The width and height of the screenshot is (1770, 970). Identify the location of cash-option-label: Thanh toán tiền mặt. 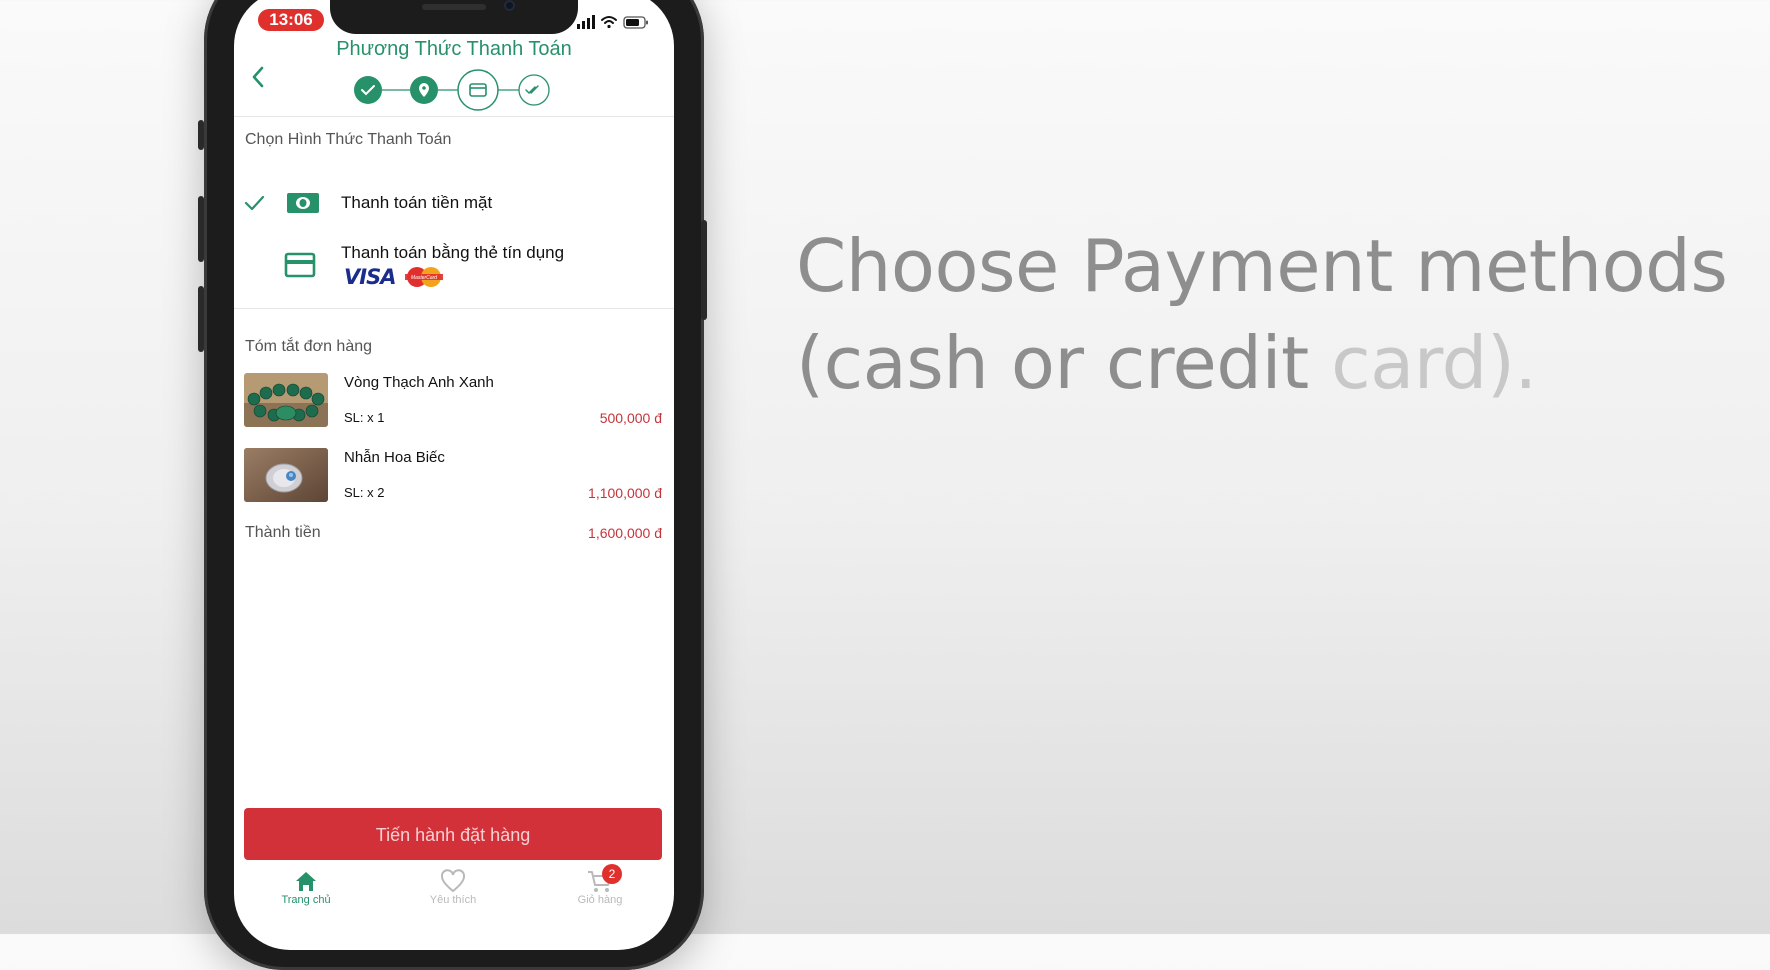
(417, 202).